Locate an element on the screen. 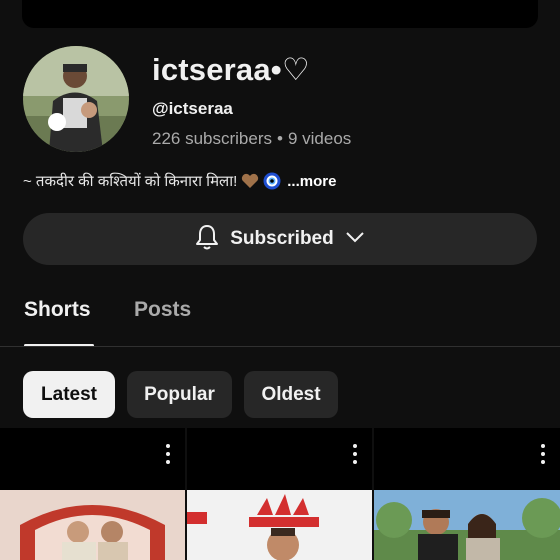  brown-heart-icon is located at coordinates (250, 181).